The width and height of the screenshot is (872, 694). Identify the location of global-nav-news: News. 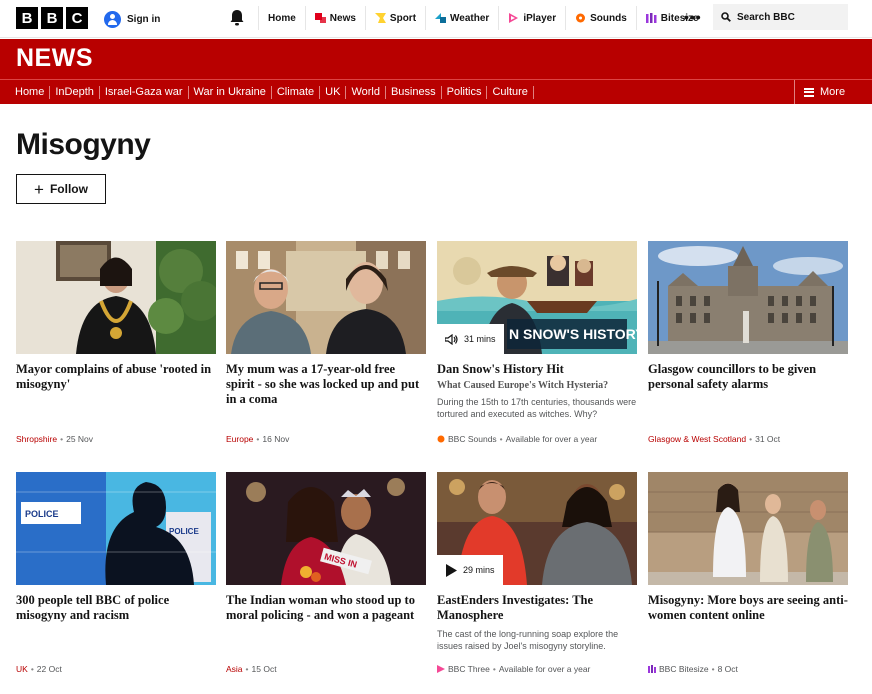
(334, 18).